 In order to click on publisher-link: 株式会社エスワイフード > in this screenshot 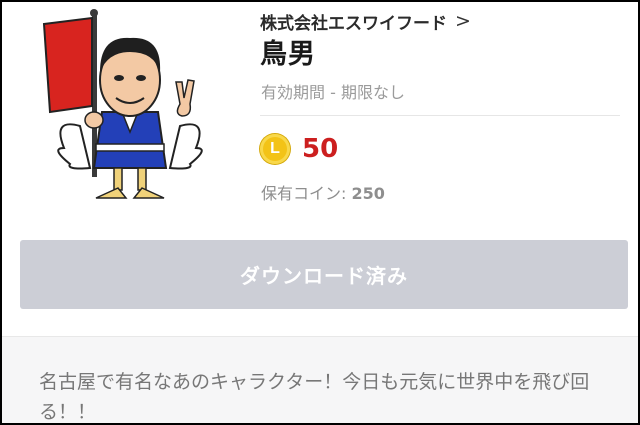, I will do `click(365, 21)`.